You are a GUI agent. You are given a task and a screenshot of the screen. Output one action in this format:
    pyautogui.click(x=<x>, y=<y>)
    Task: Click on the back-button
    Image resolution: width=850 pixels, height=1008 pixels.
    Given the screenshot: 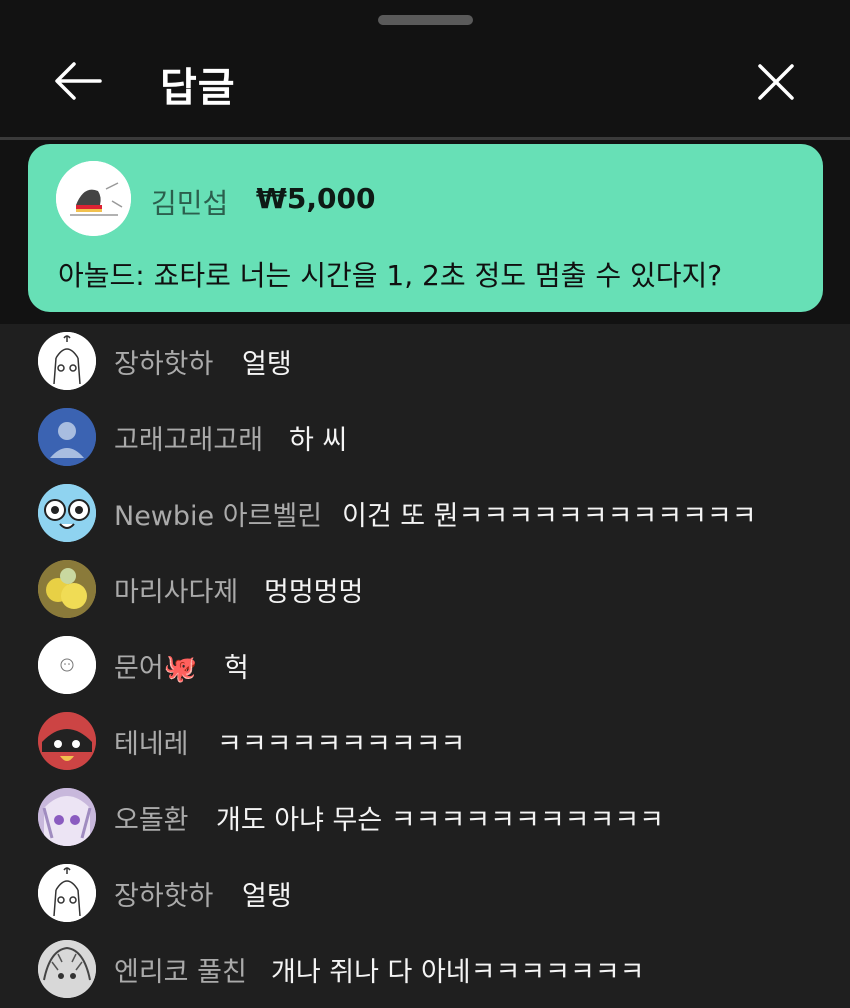 What is the action you would take?
    pyautogui.click(x=78, y=81)
    